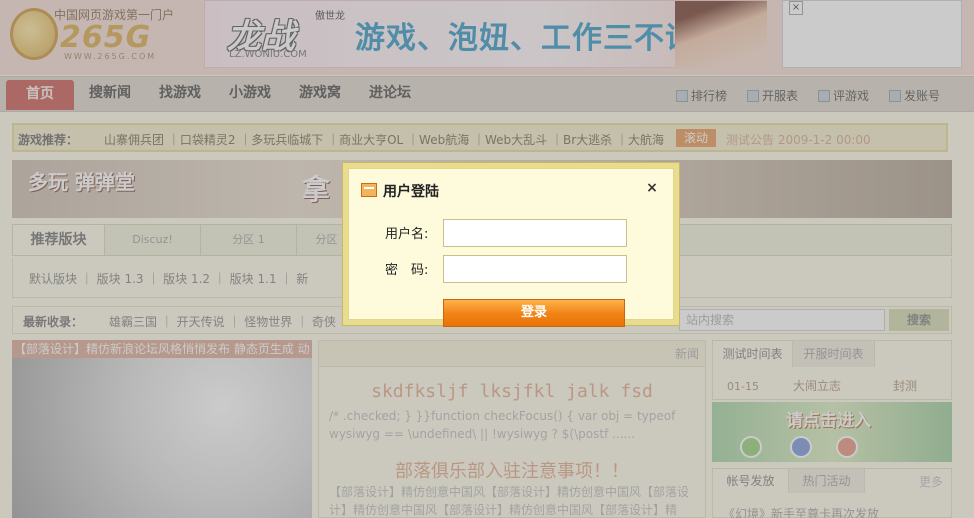 This screenshot has height=518, width=974. Describe the element at coordinates (407, 234) in the screenshot. I see `username-label: 用户名:` at that location.